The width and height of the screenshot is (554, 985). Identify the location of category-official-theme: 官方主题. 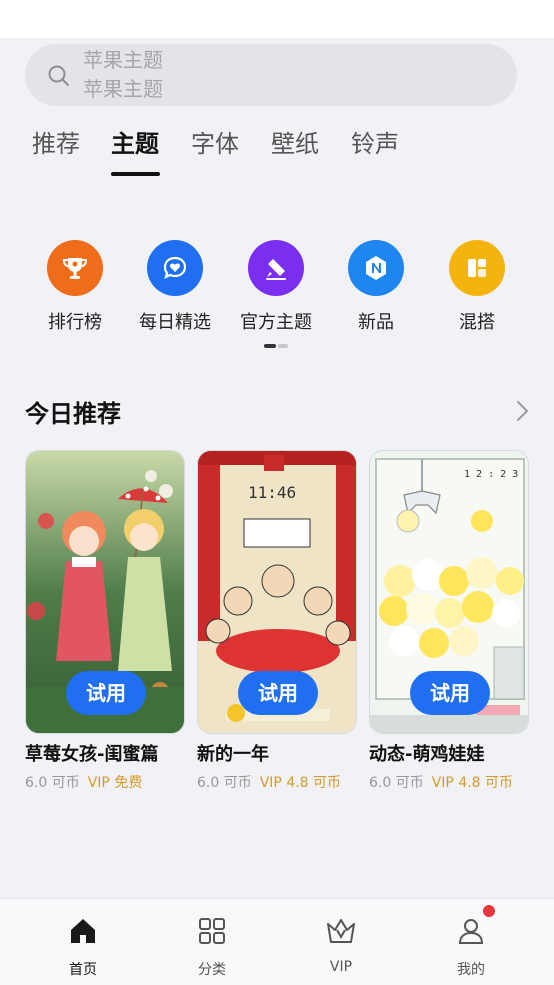
(276, 287).